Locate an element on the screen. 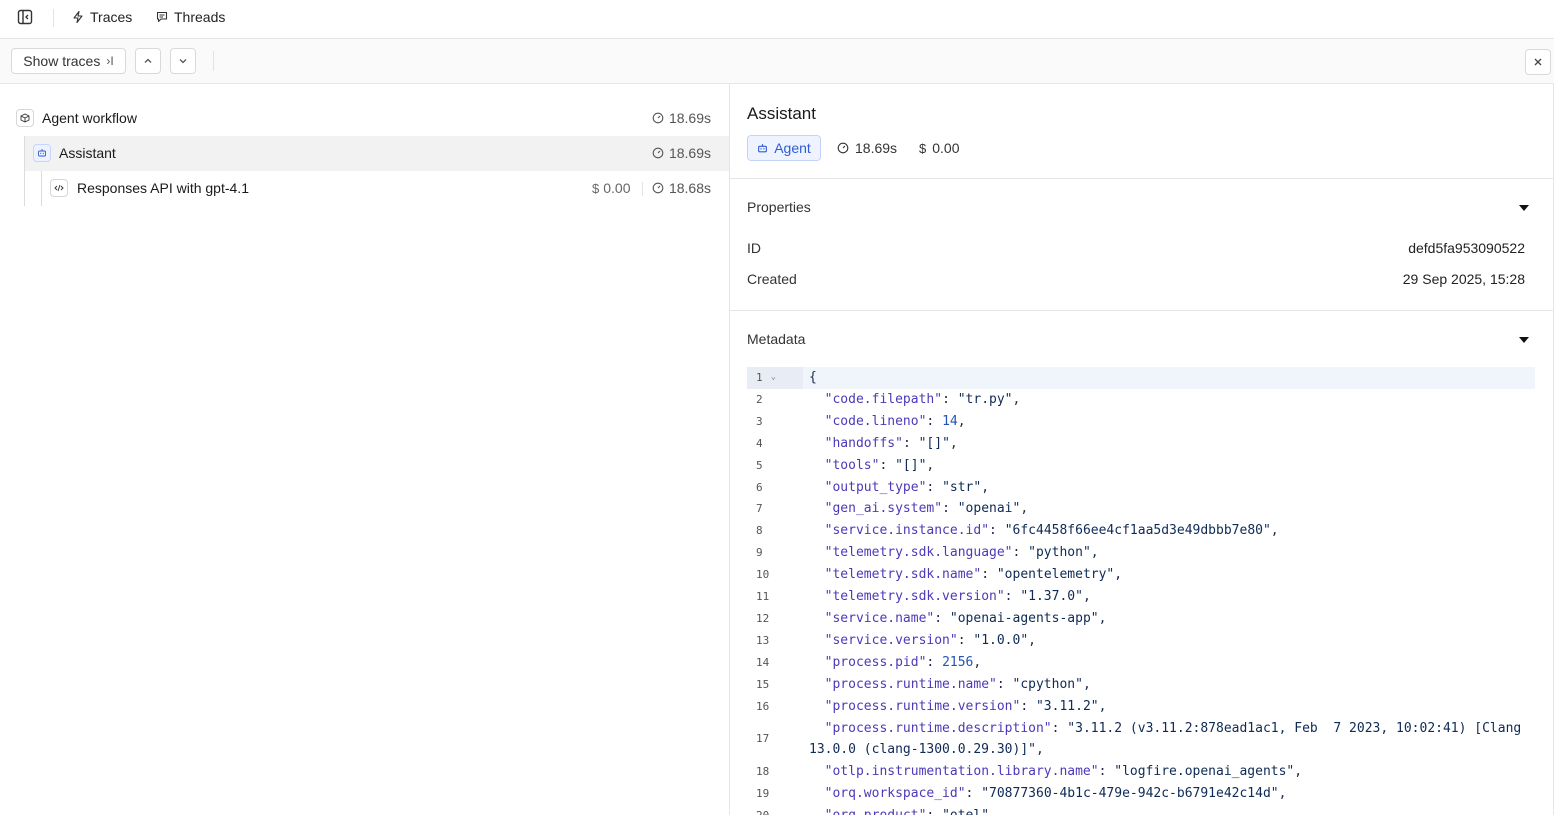  trace-toolbar: Show traces ›I is located at coordinates (777, 61).